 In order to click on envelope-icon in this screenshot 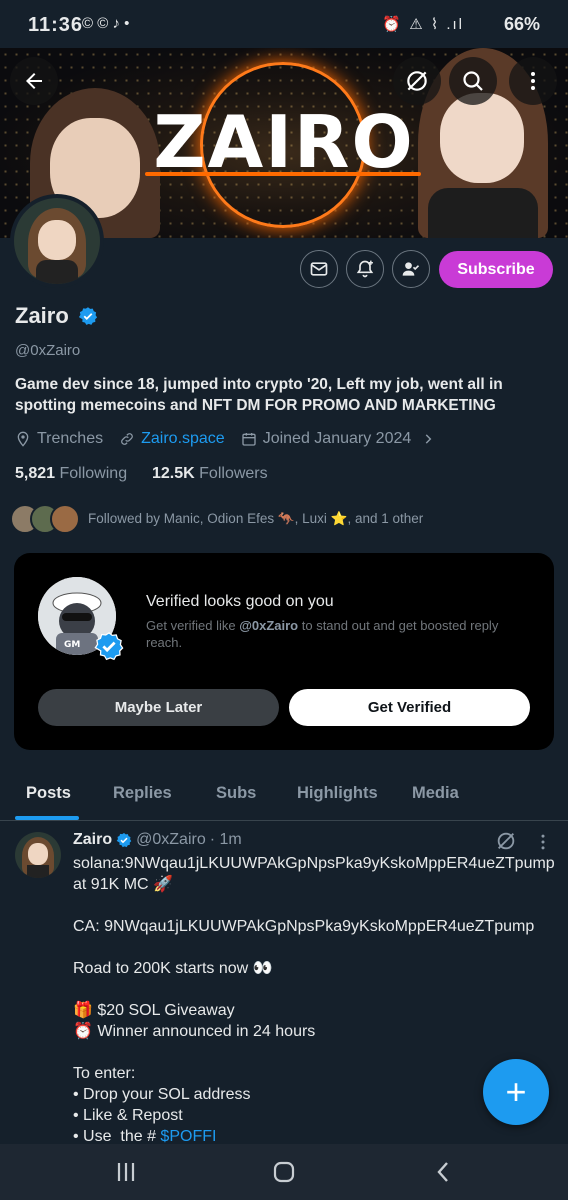, I will do `click(319, 269)`.